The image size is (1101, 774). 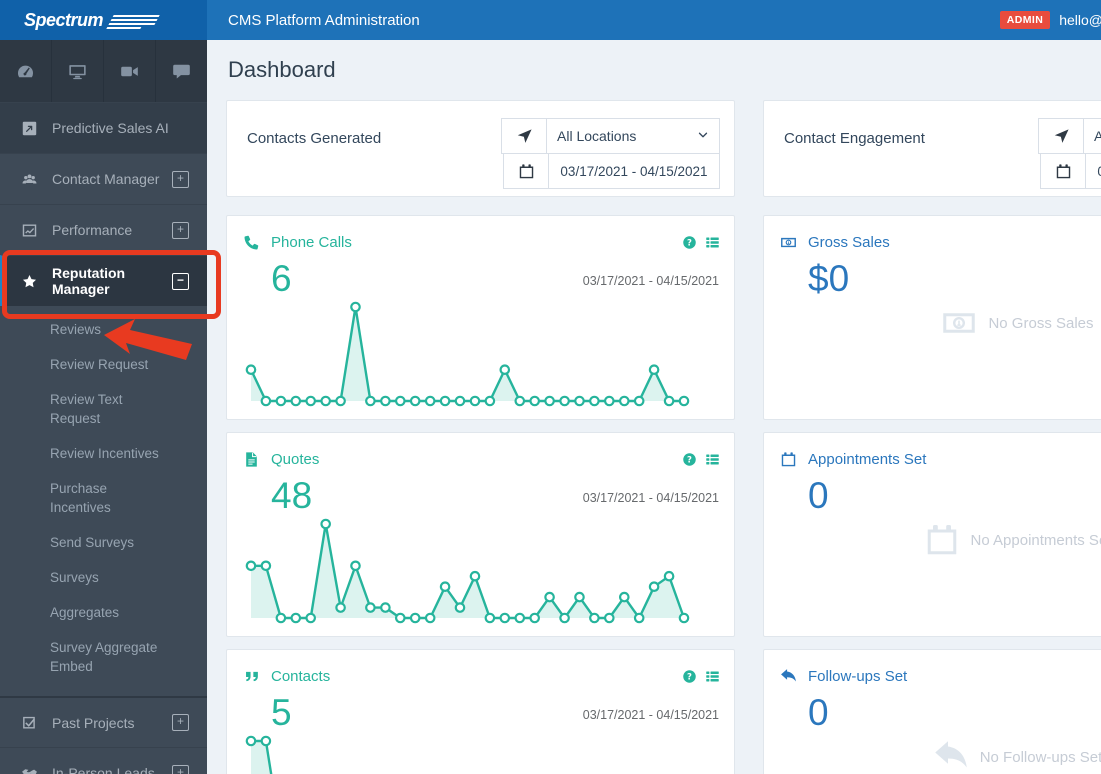 I want to click on empty-state-text: No Gross Sales, so click(x=1041, y=323).